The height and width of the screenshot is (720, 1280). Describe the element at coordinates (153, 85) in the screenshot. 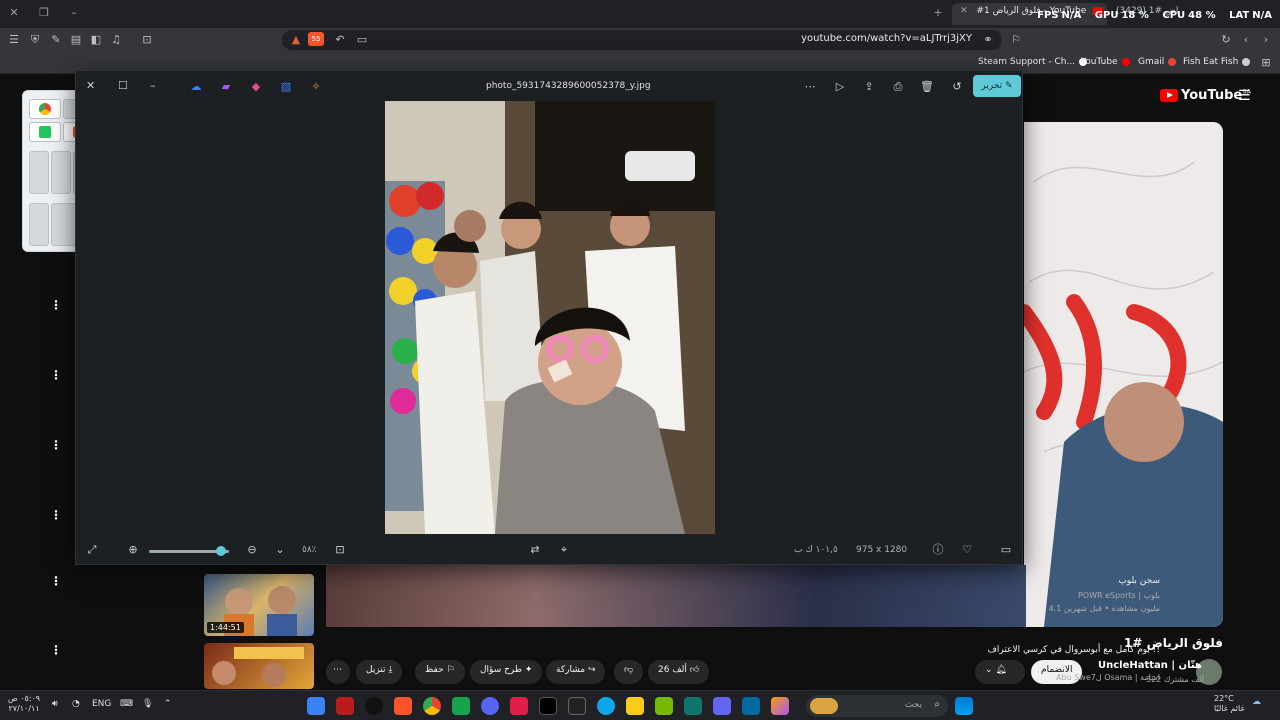

I see `minimize-icon: –` at that location.